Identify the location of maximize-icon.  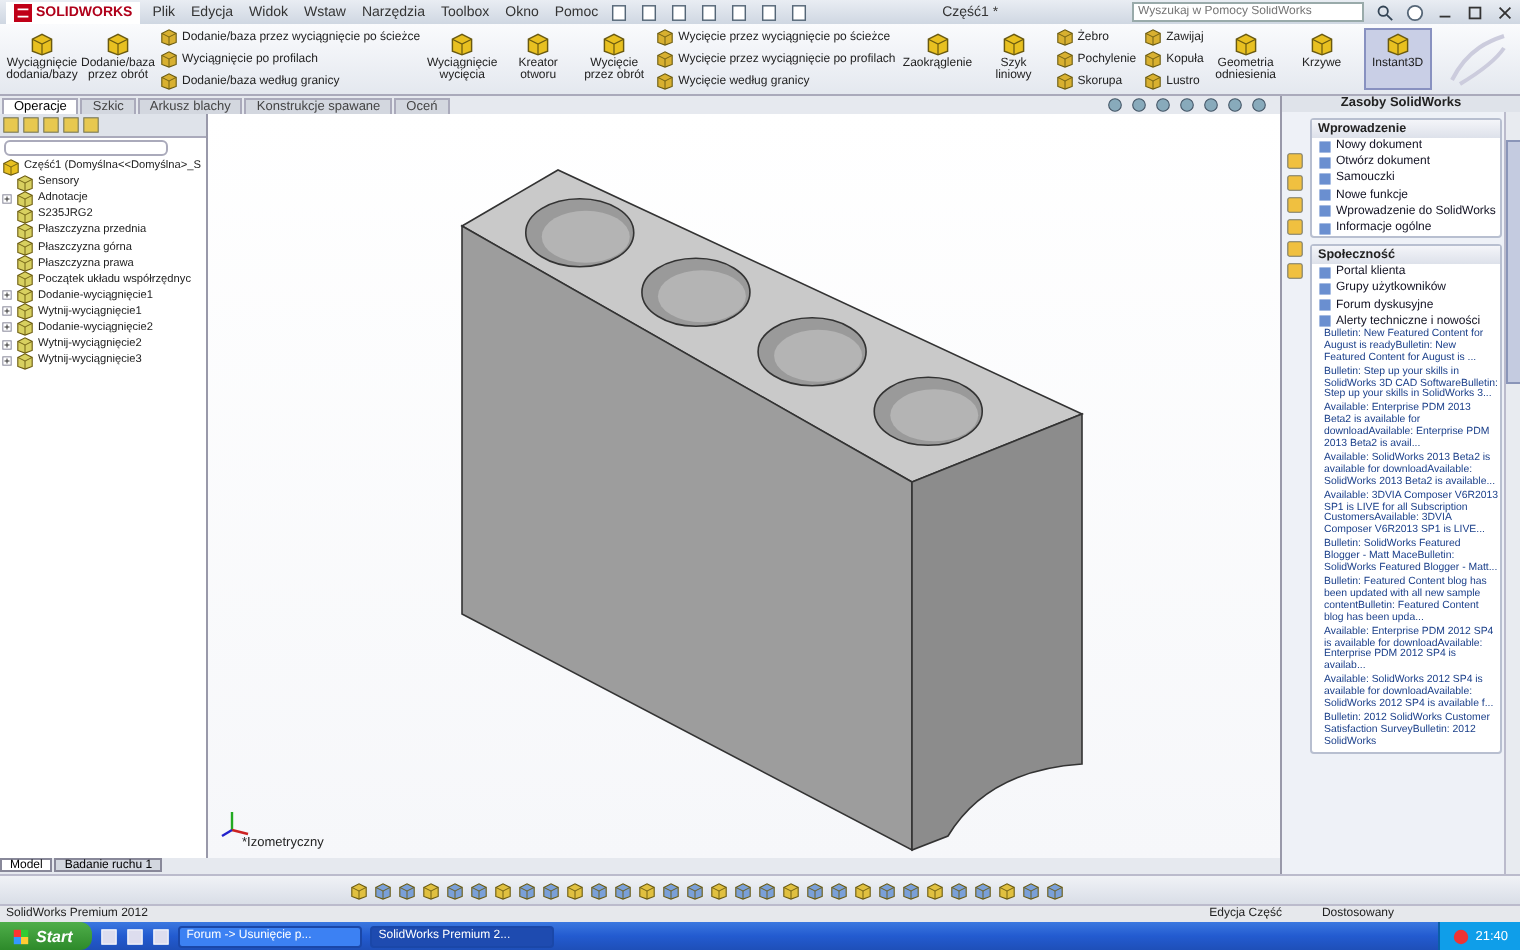
(1475, 12).